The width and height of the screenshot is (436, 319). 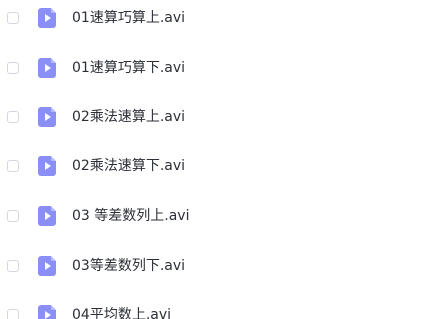 I want to click on file-row: 01速算巧算上.avi, so click(x=218, y=19).